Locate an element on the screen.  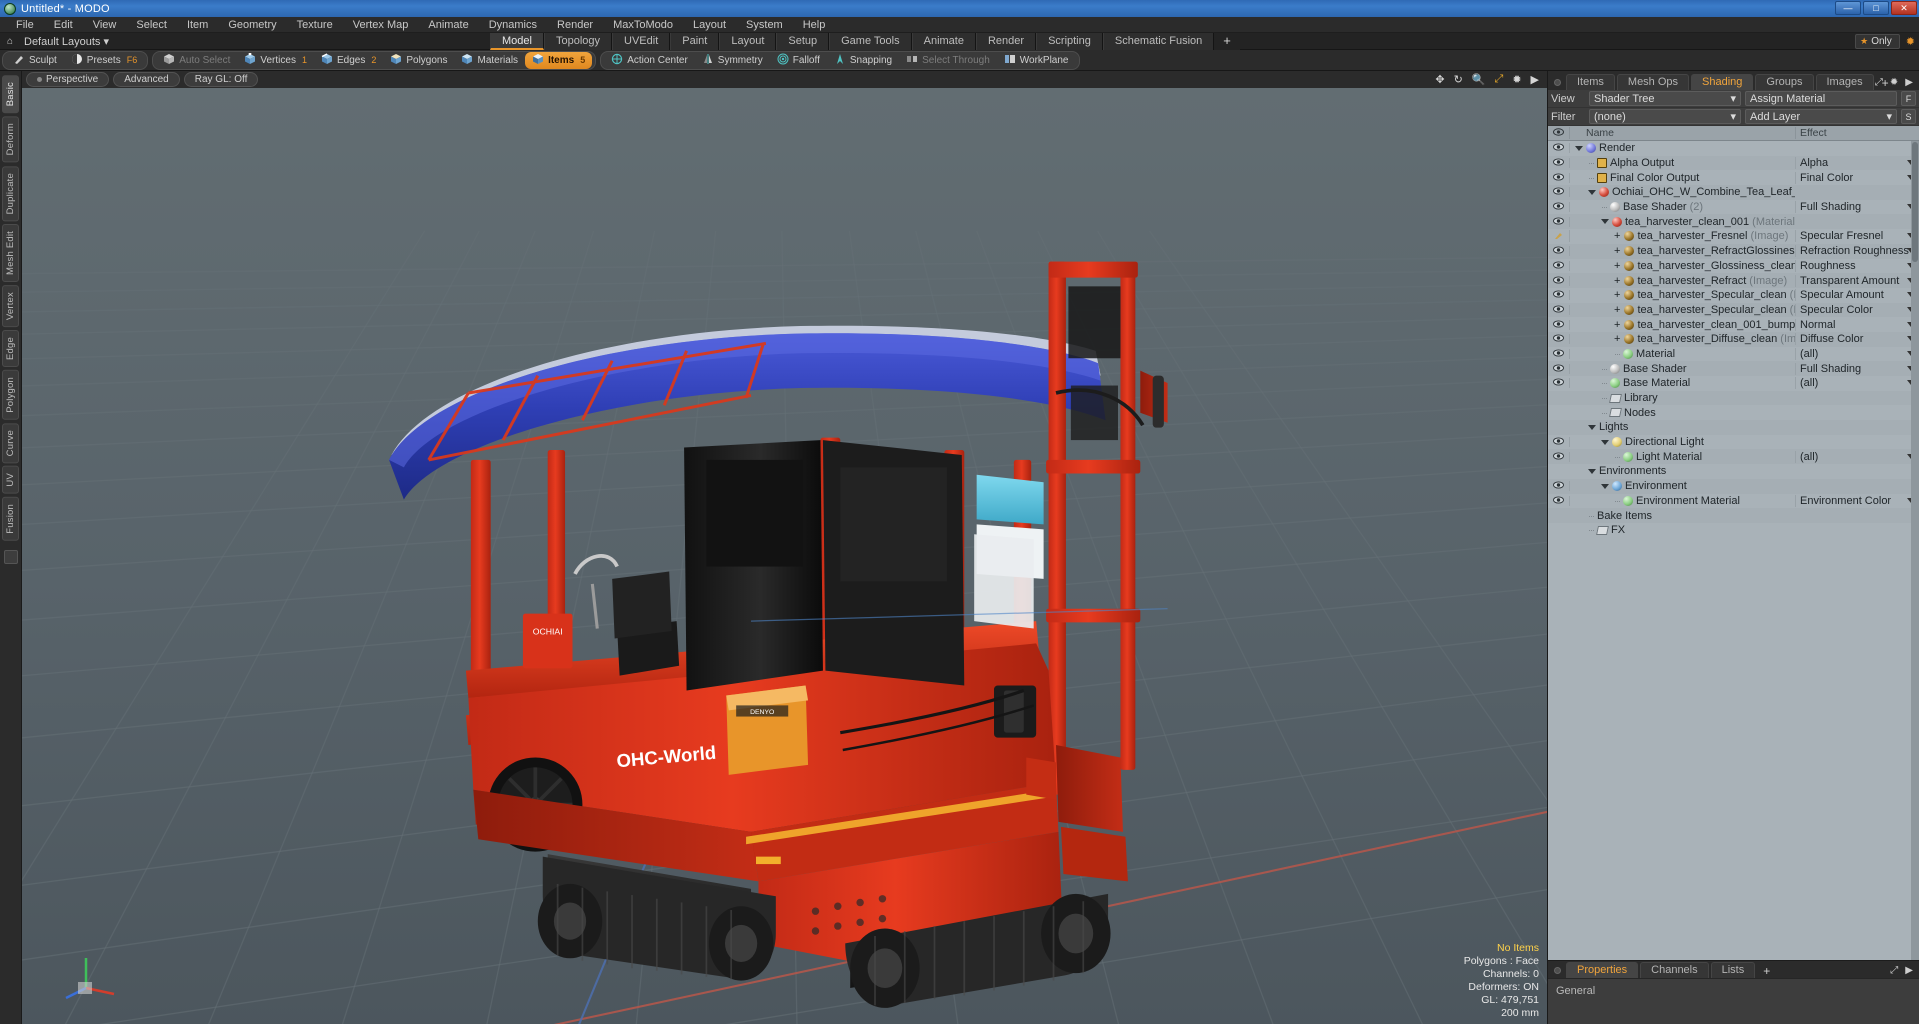
shader-tree-row: ··· Final Color Output Final Color is located at coordinates (1733, 178).